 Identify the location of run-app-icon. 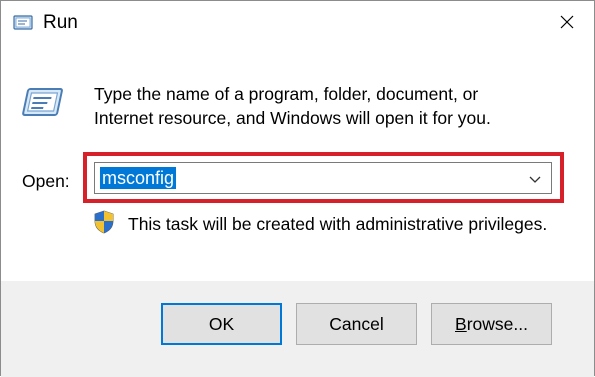
(24, 23).